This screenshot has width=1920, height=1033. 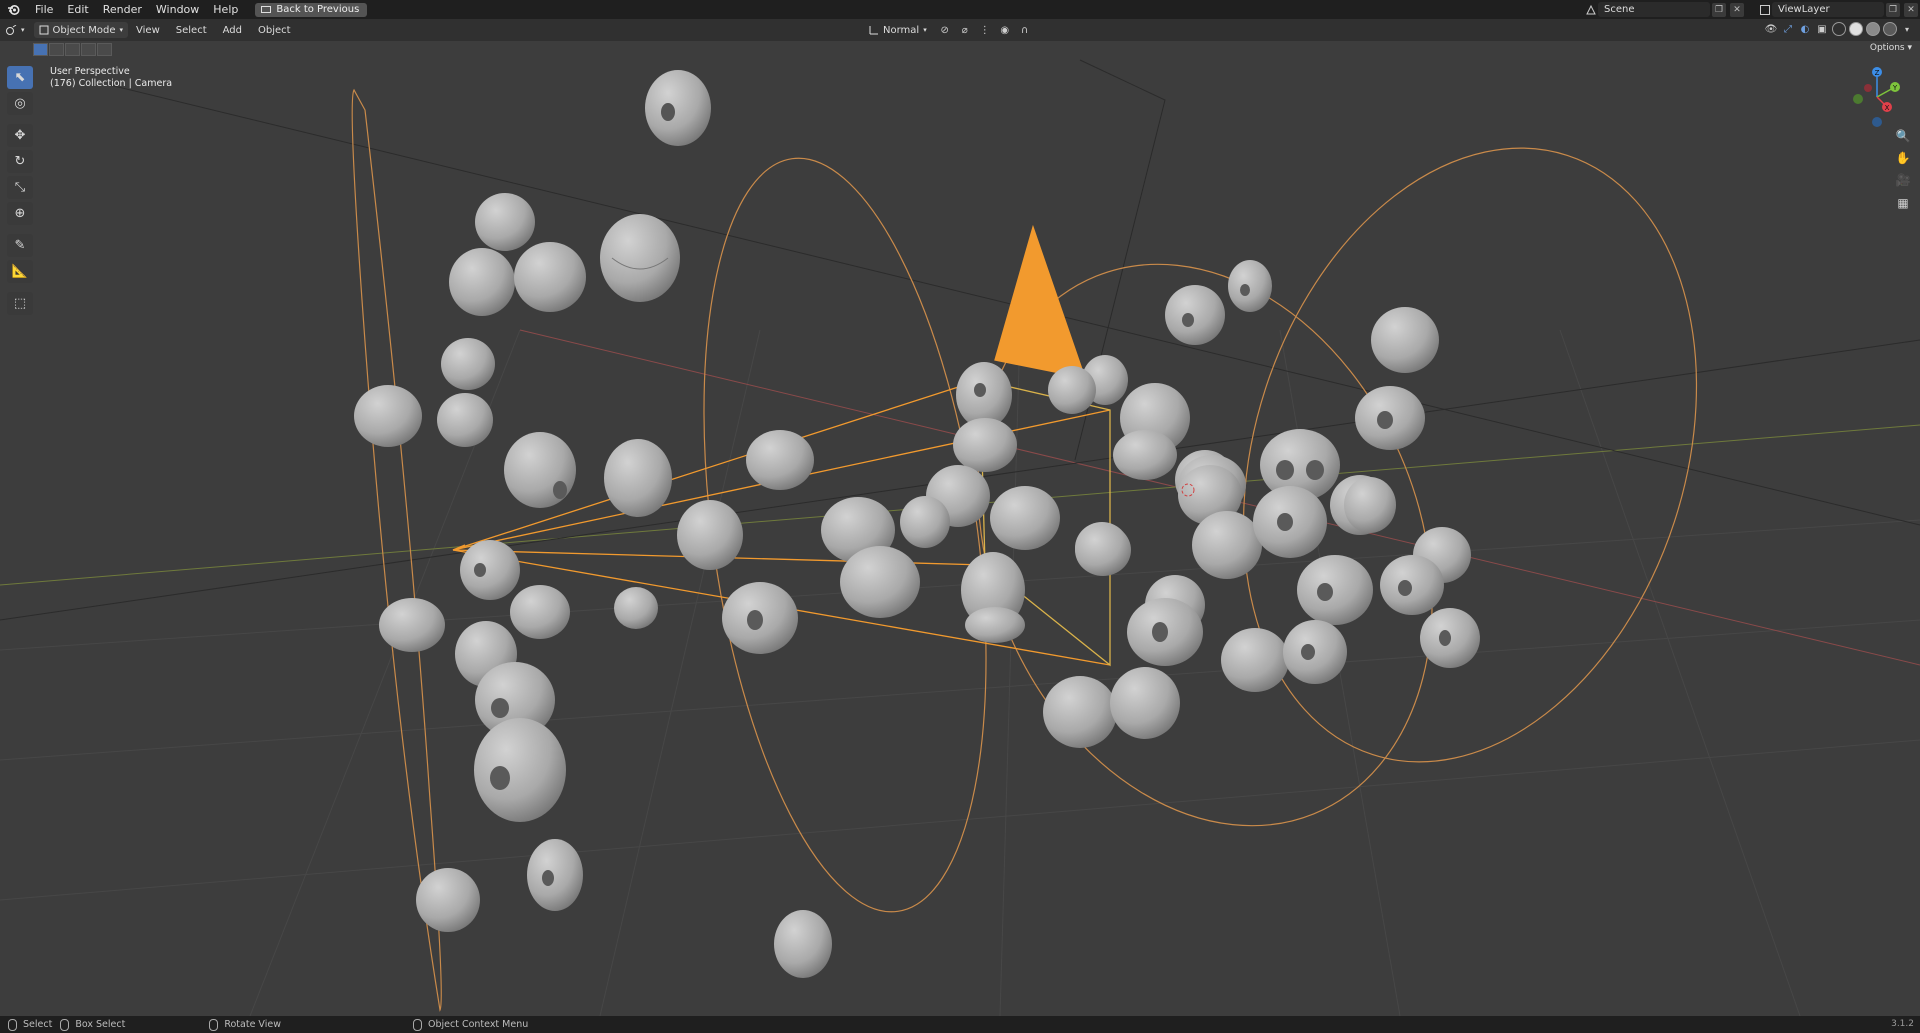 What do you see at coordinates (20, 135) in the screenshot?
I see `move-tool-icon: ✥` at bounding box center [20, 135].